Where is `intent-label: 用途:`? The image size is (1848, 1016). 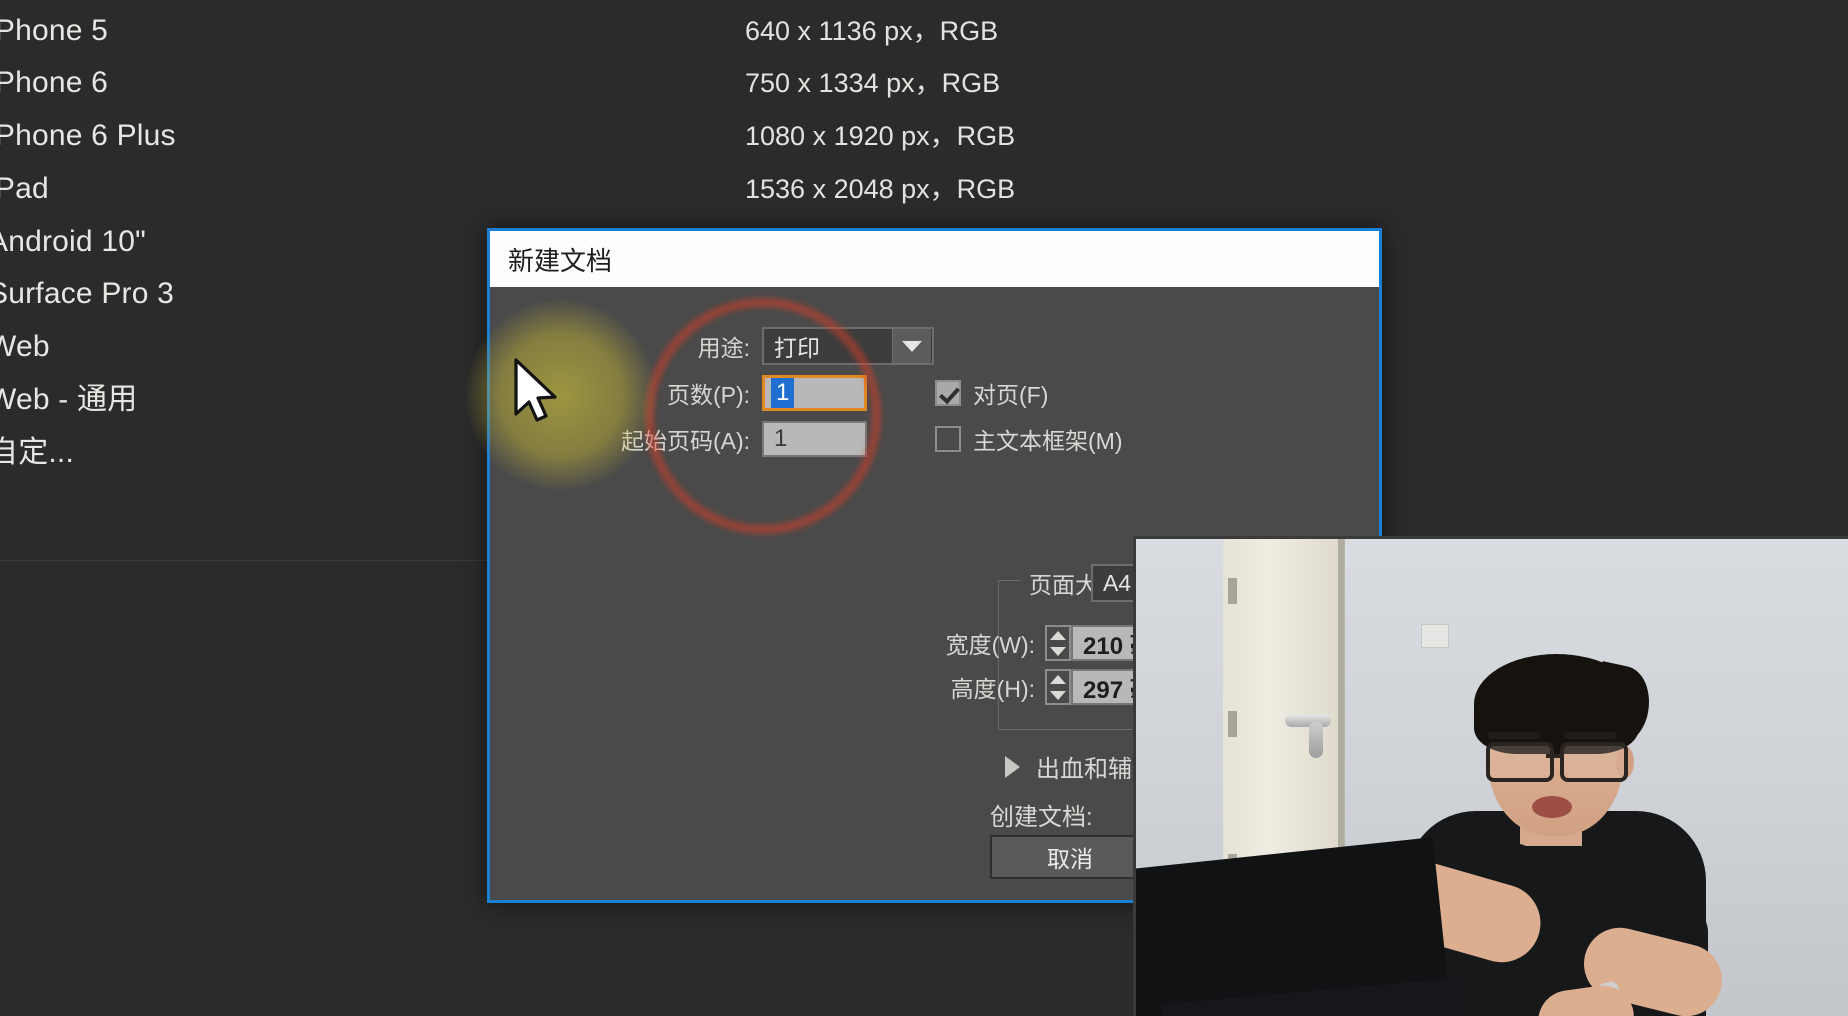 intent-label: 用途: is located at coordinates (723, 348).